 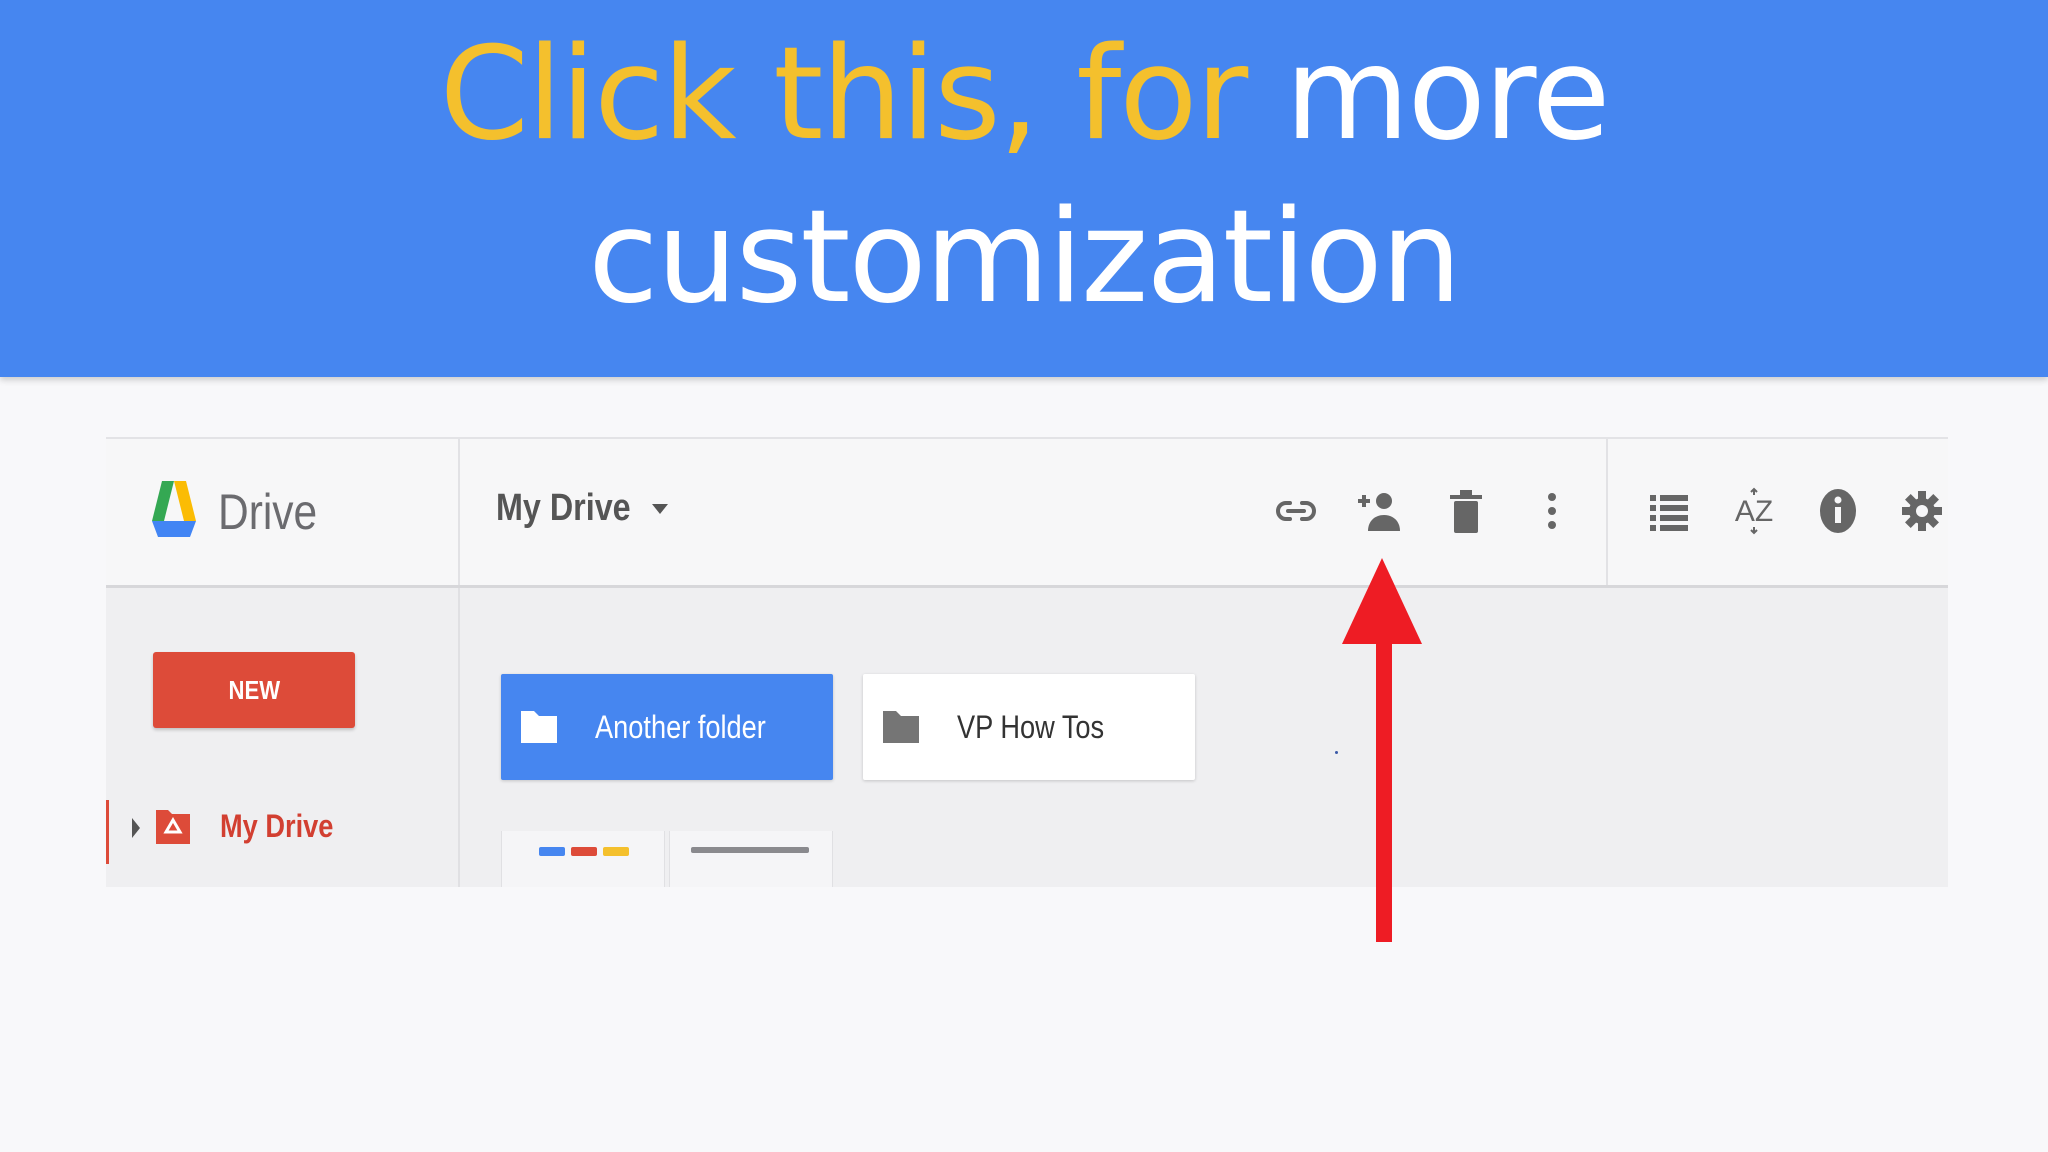 I want to click on thumbnail-bar-blue, so click(x=552, y=851).